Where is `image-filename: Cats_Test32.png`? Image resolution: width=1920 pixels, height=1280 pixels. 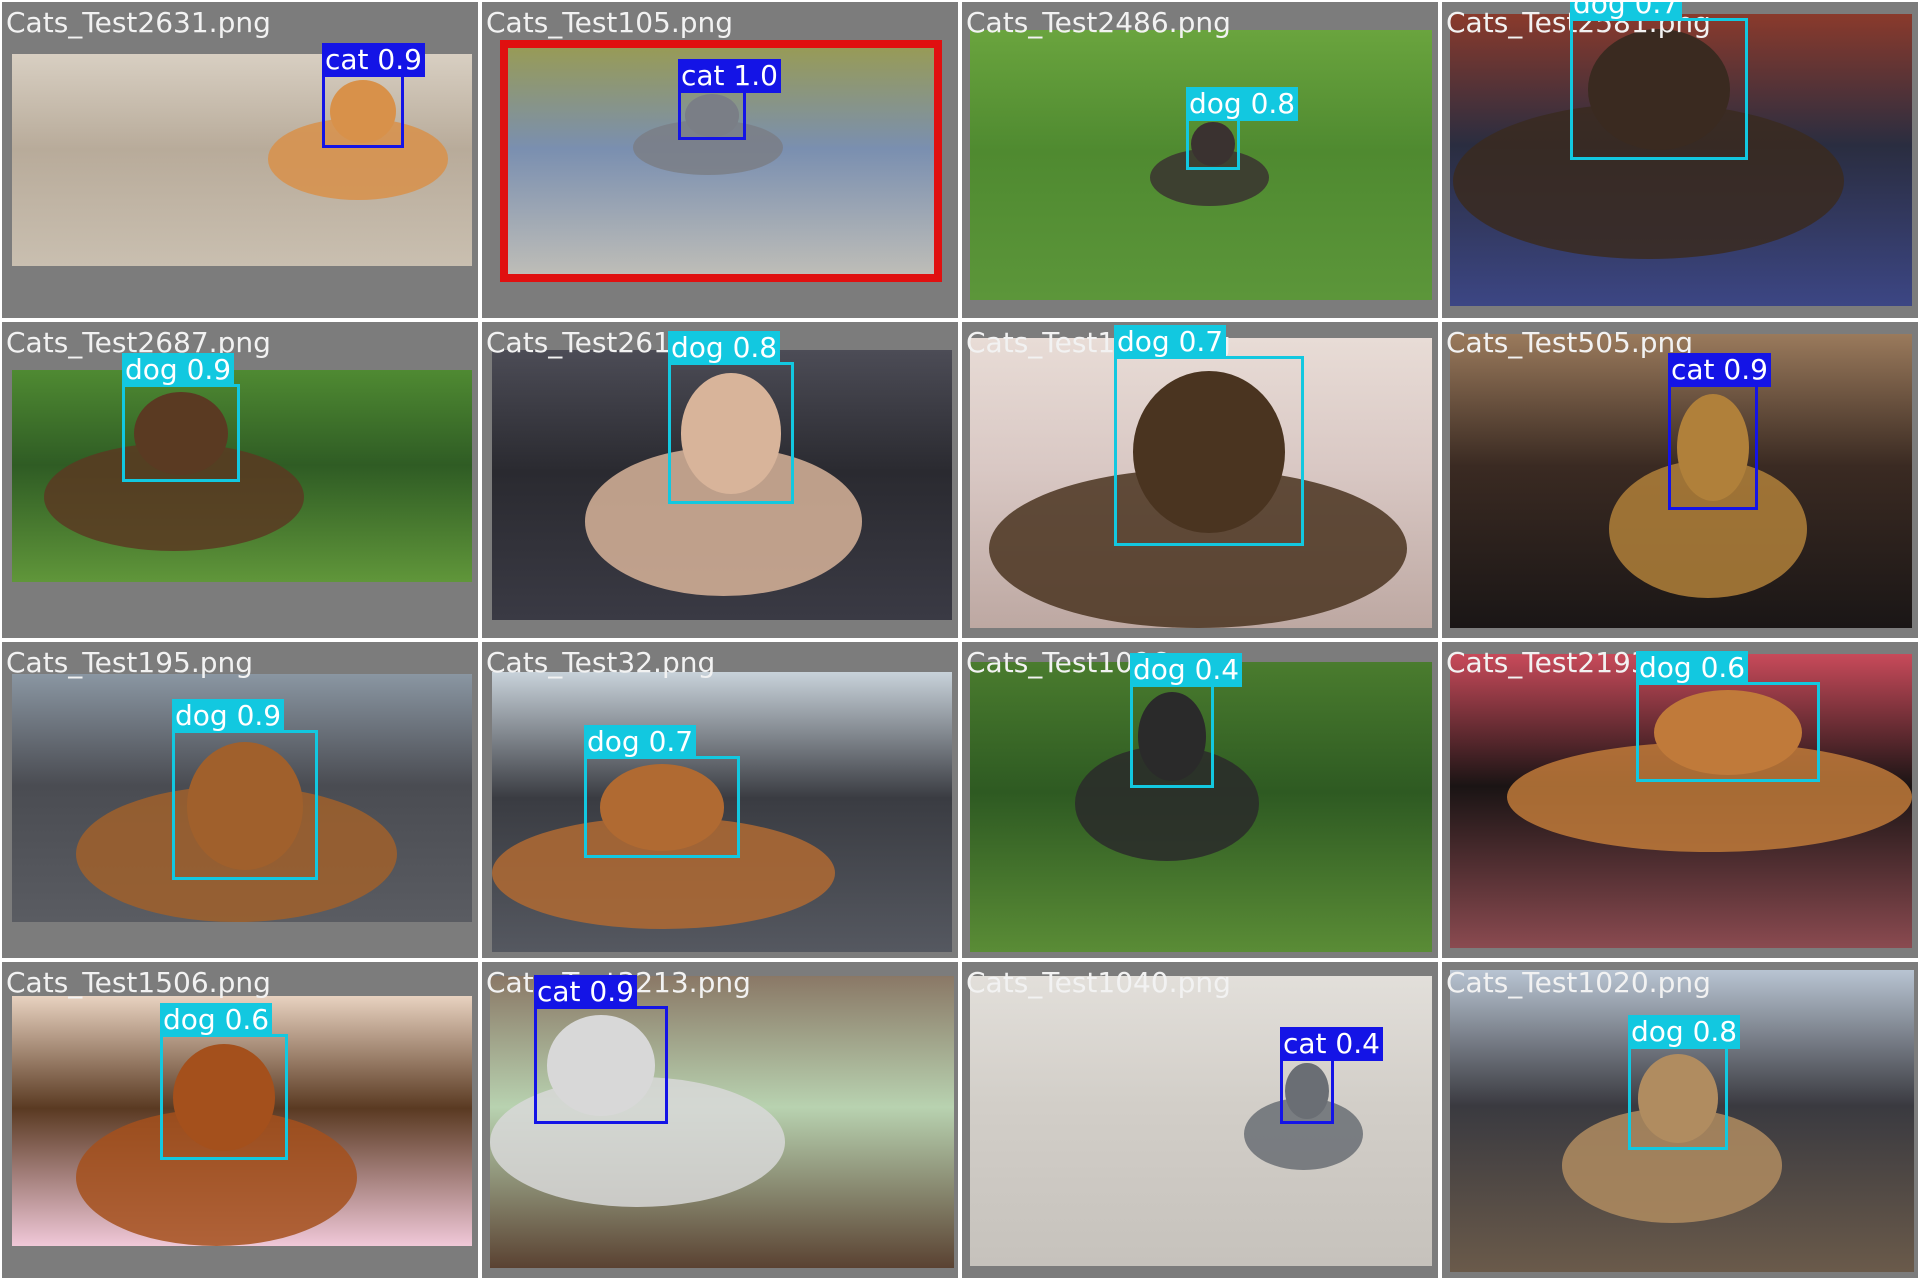
image-filename: Cats_Test32.png is located at coordinates (601, 662).